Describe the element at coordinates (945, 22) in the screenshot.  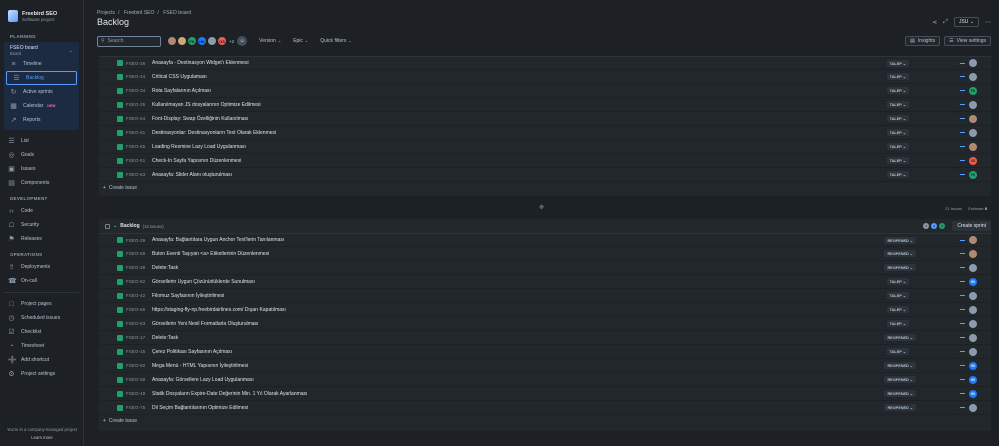
I see `fullscreen-icon: ⤢` at that location.